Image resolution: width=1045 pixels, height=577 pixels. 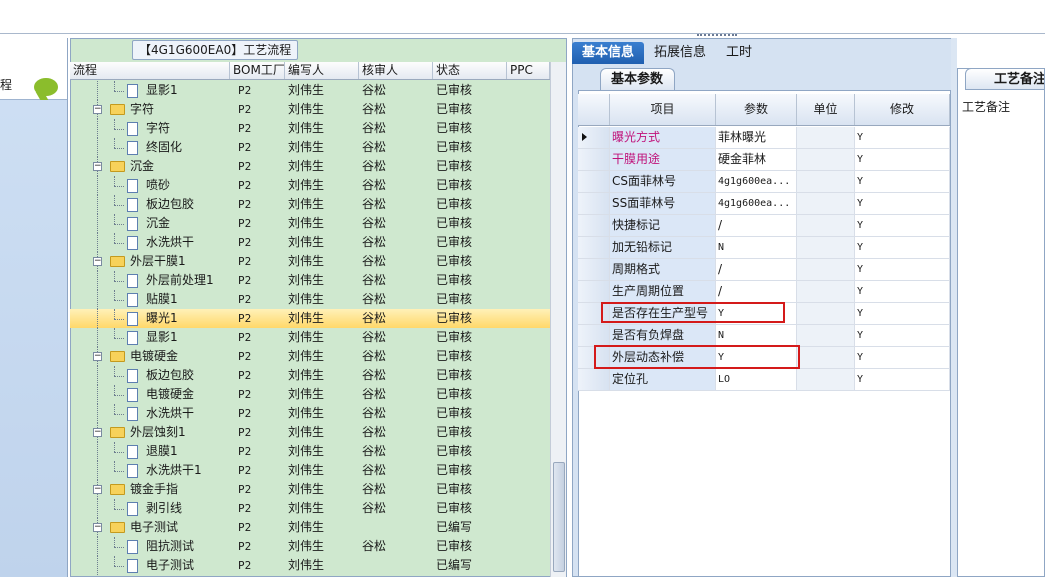 I want to click on table-row: 电镀硬金 P2 刘伟生 谷松 已审核, so click(x=310, y=394).